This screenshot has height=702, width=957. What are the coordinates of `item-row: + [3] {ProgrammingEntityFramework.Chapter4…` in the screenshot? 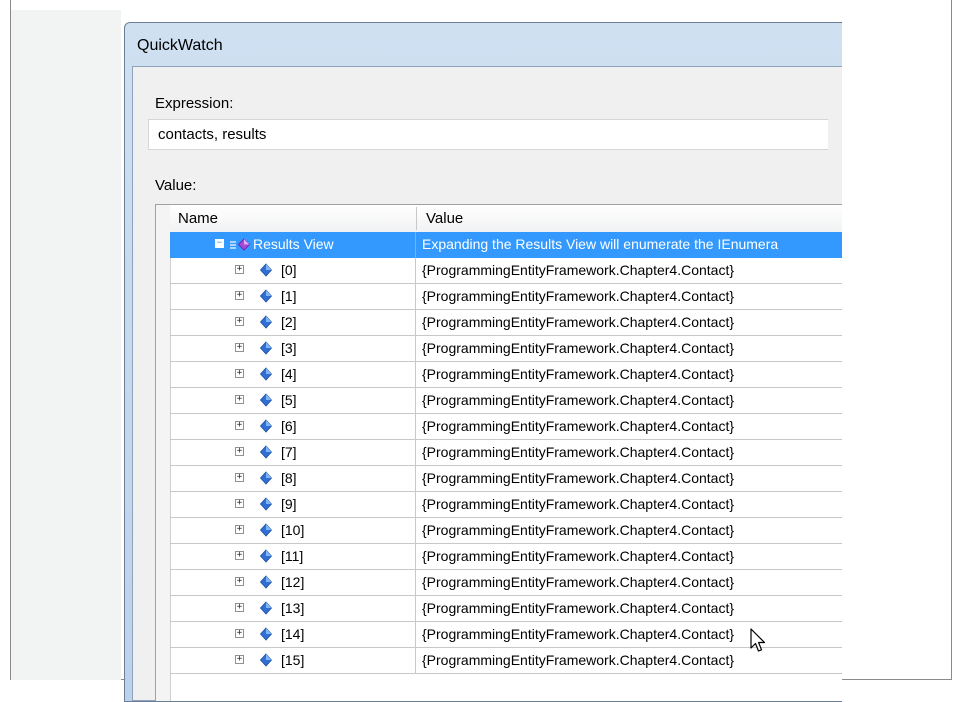 It's located at (506, 349).